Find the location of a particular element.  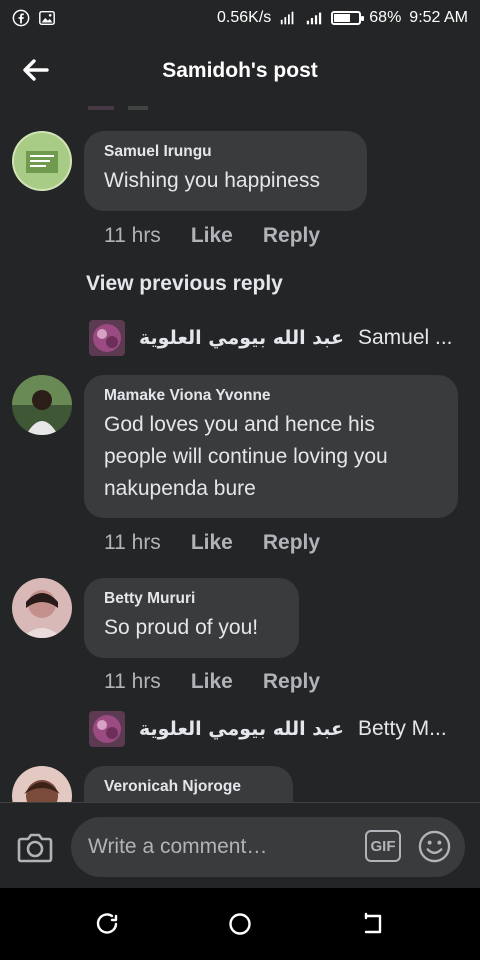

comment-bubble: Betty Mururi So proud of you! is located at coordinates (191, 618).